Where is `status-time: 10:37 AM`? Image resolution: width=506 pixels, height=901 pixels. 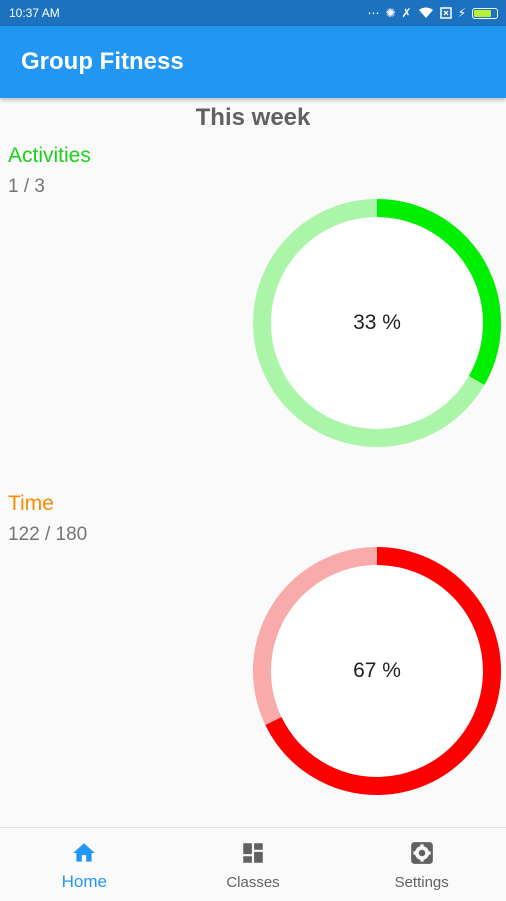
status-time: 10:37 AM is located at coordinates (34, 13).